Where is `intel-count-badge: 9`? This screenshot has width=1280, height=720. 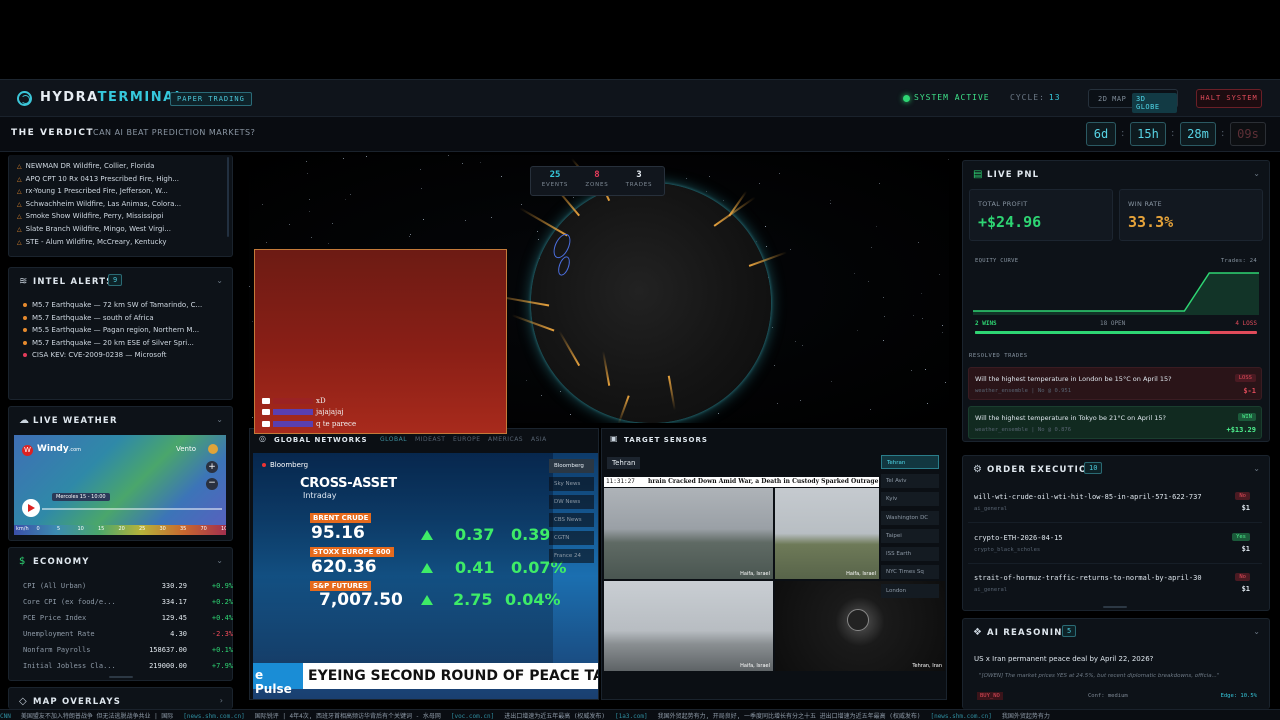 intel-count-badge: 9 is located at coordinates (115, 280).